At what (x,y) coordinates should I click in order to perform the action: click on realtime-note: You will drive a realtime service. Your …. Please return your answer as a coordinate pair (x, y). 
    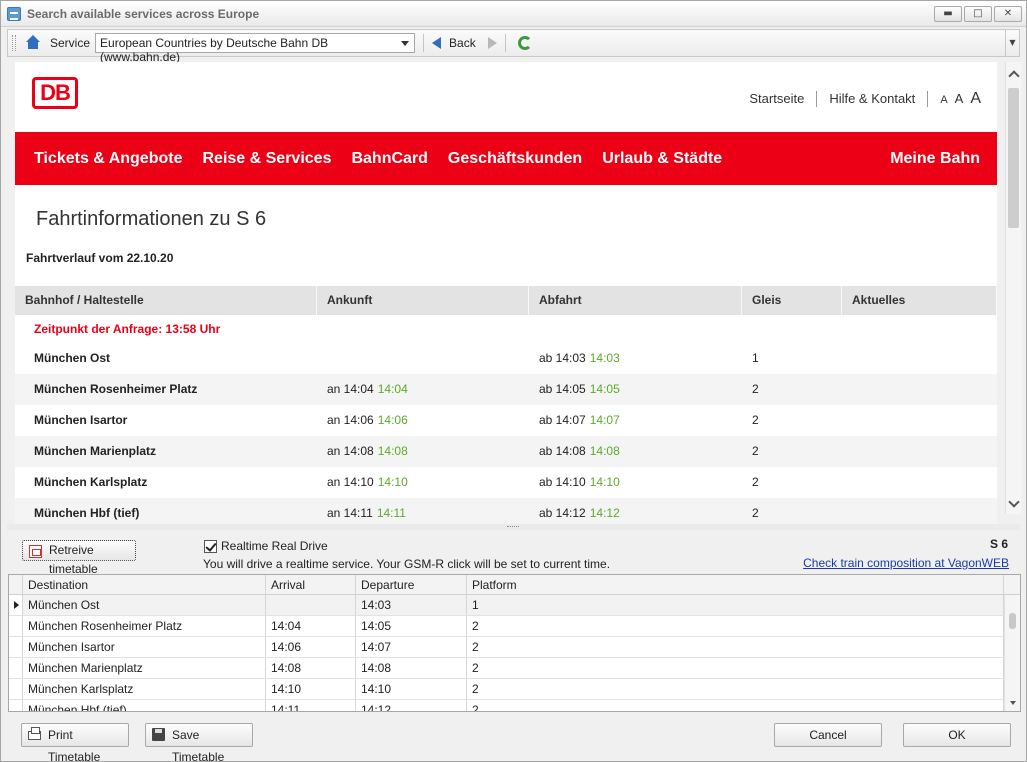
    Looking at the image, I should click on (407, 564).